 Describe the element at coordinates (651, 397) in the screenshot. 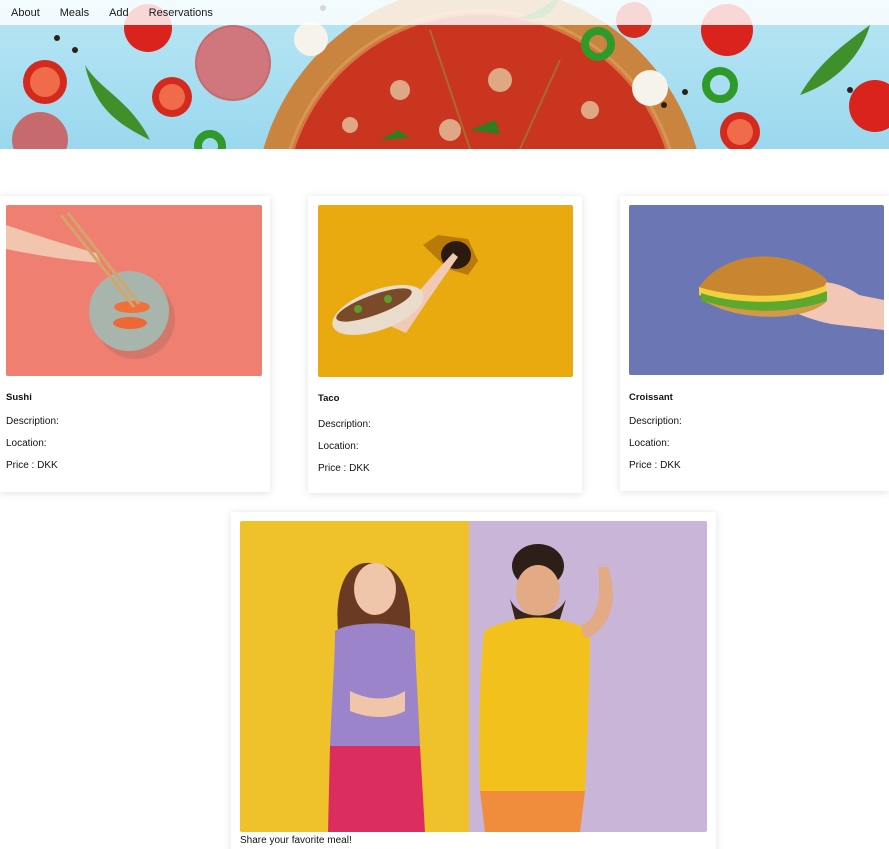

I see `meal-name: Croissant` at that location.